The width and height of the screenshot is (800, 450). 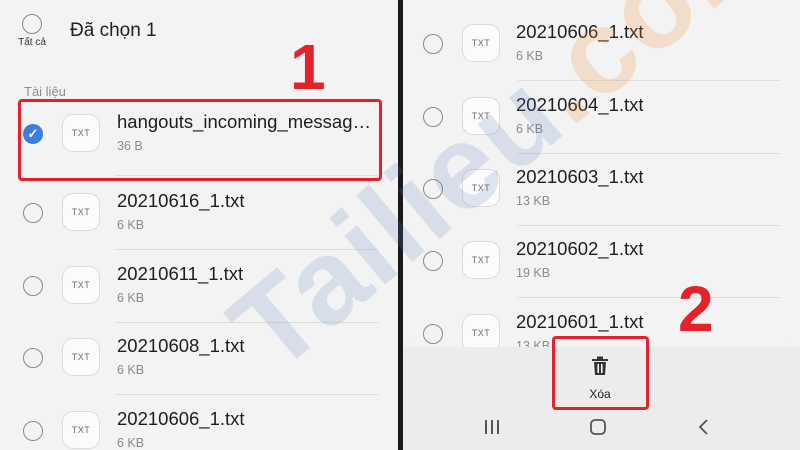 I want to click on back-icon, so click(x=704, y=429).